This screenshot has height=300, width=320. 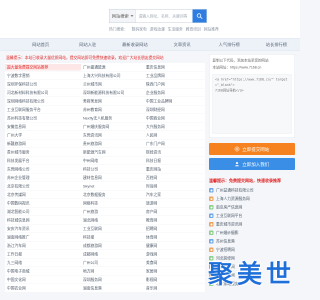 I want to click on search-scope-select: 网站搜索, so click(x=122, y=16).